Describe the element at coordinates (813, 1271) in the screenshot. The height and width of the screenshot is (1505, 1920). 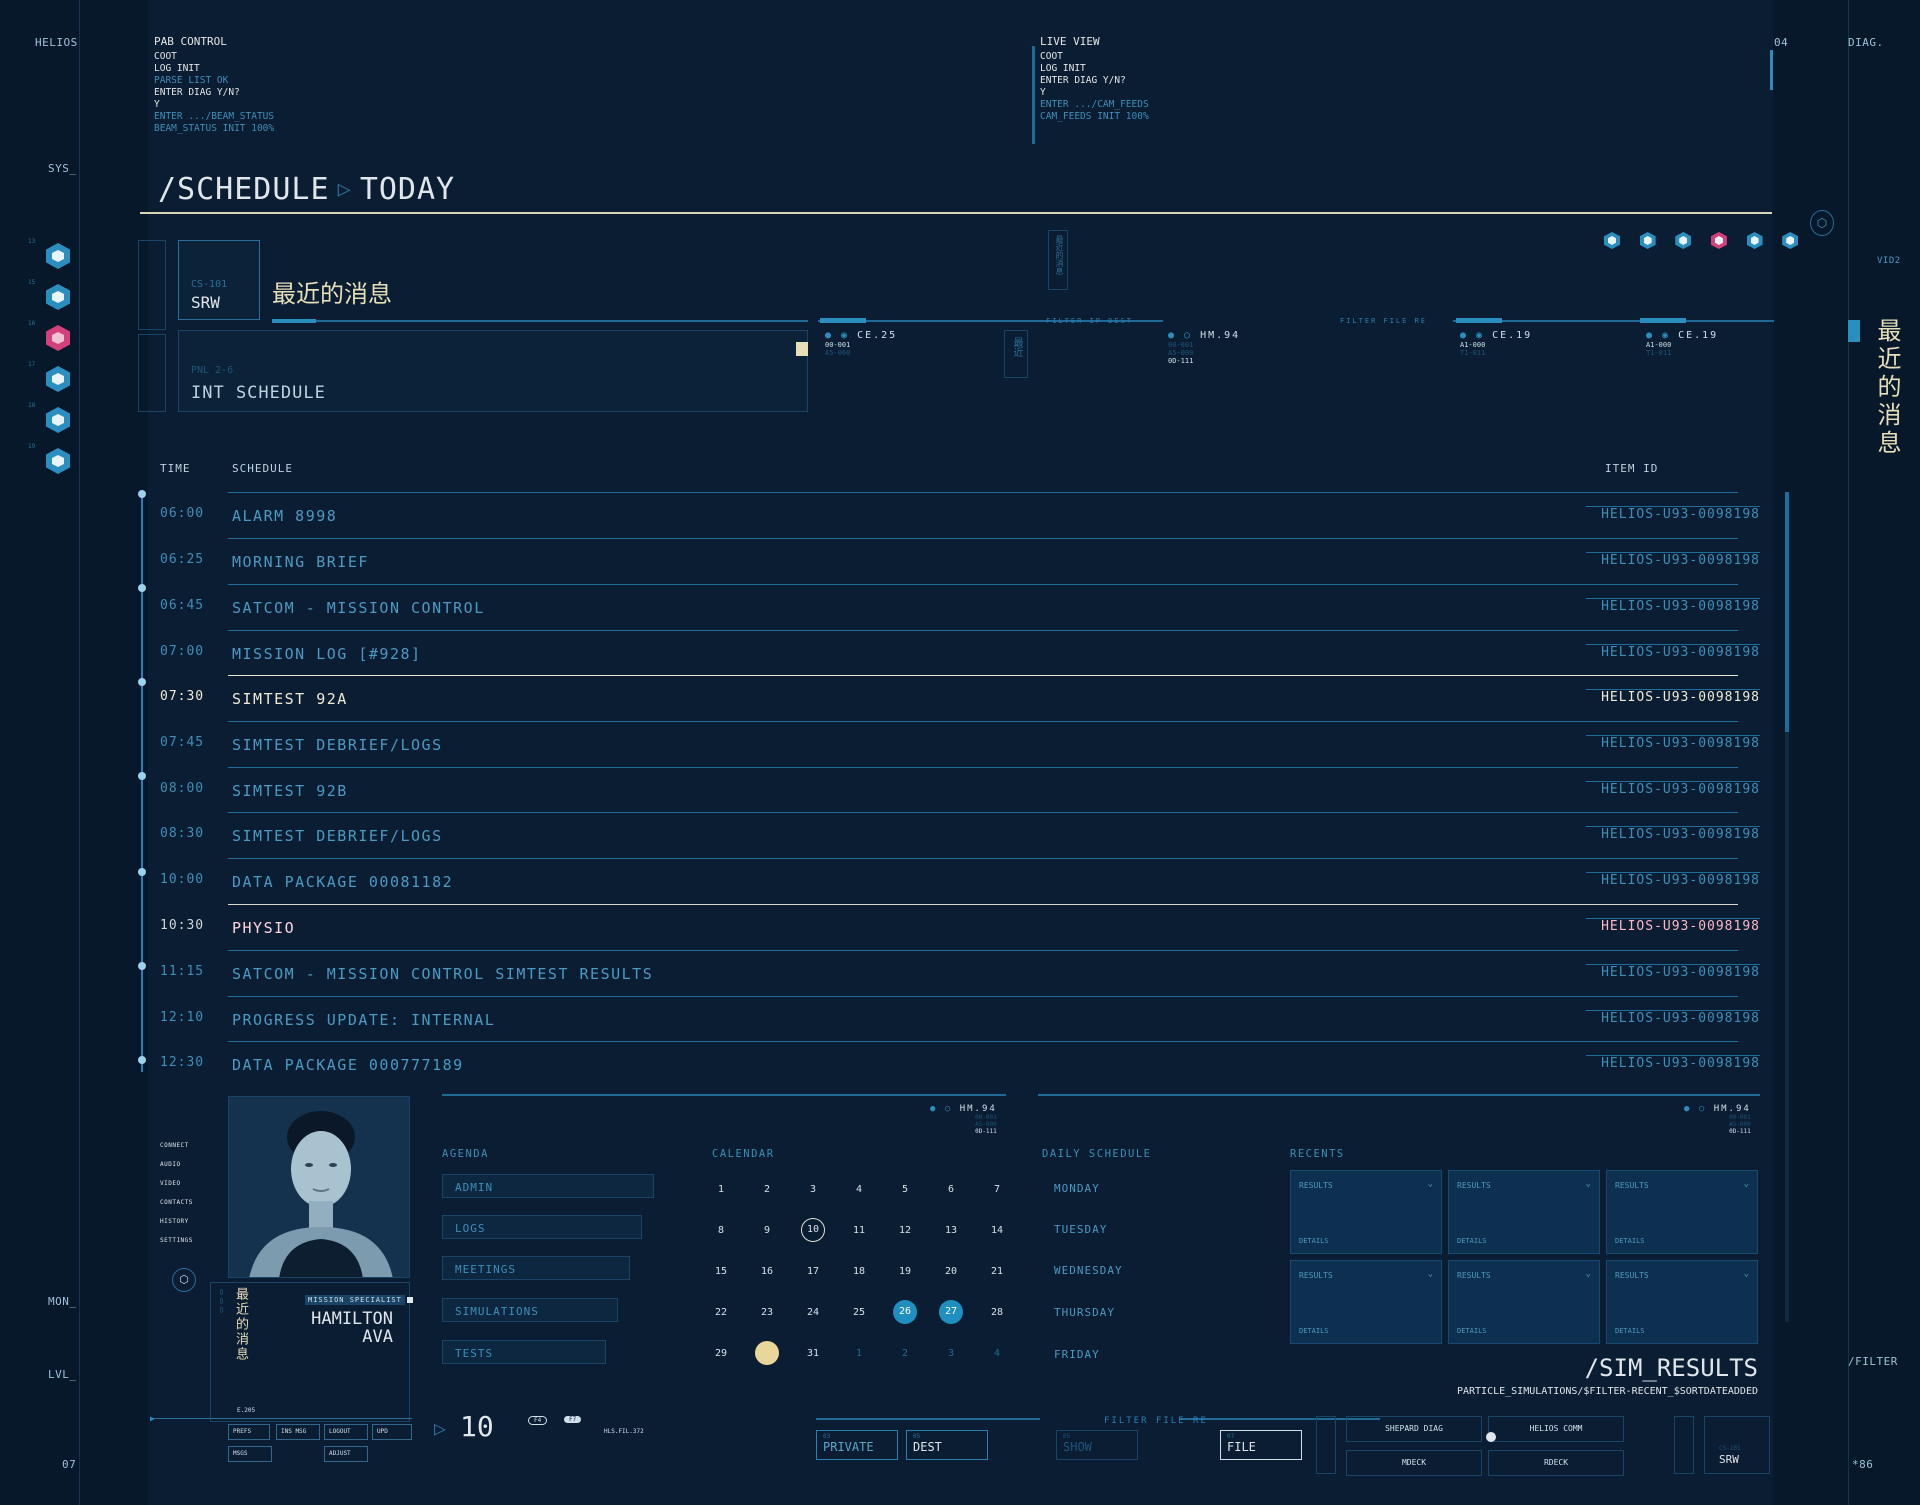
I see `calendar-day: 17` at that location.